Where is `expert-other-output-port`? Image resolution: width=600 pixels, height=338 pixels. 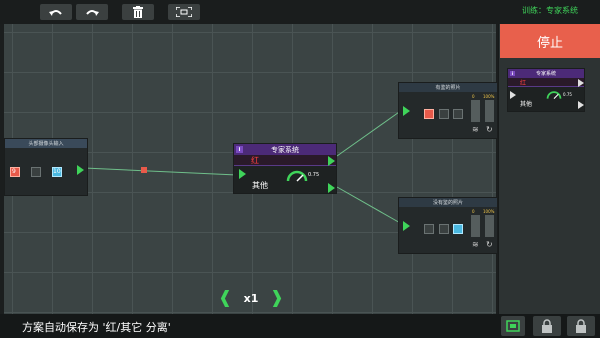 expert-other-output-port is located at coordinates (331, 188).